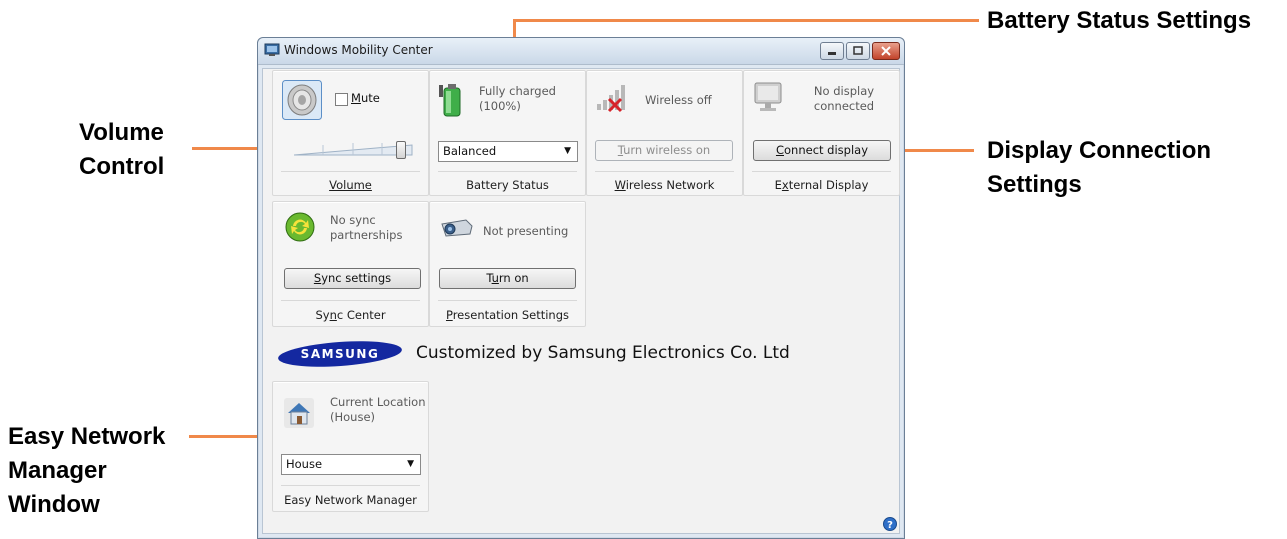 Image resolution: width=1287 pixels, height=539 pixels. What do you see at coordinates (1099, 168) in the screenshot?
I see `callout-display-connection: Display Connection Settings` at bounding box center [1099, 168].